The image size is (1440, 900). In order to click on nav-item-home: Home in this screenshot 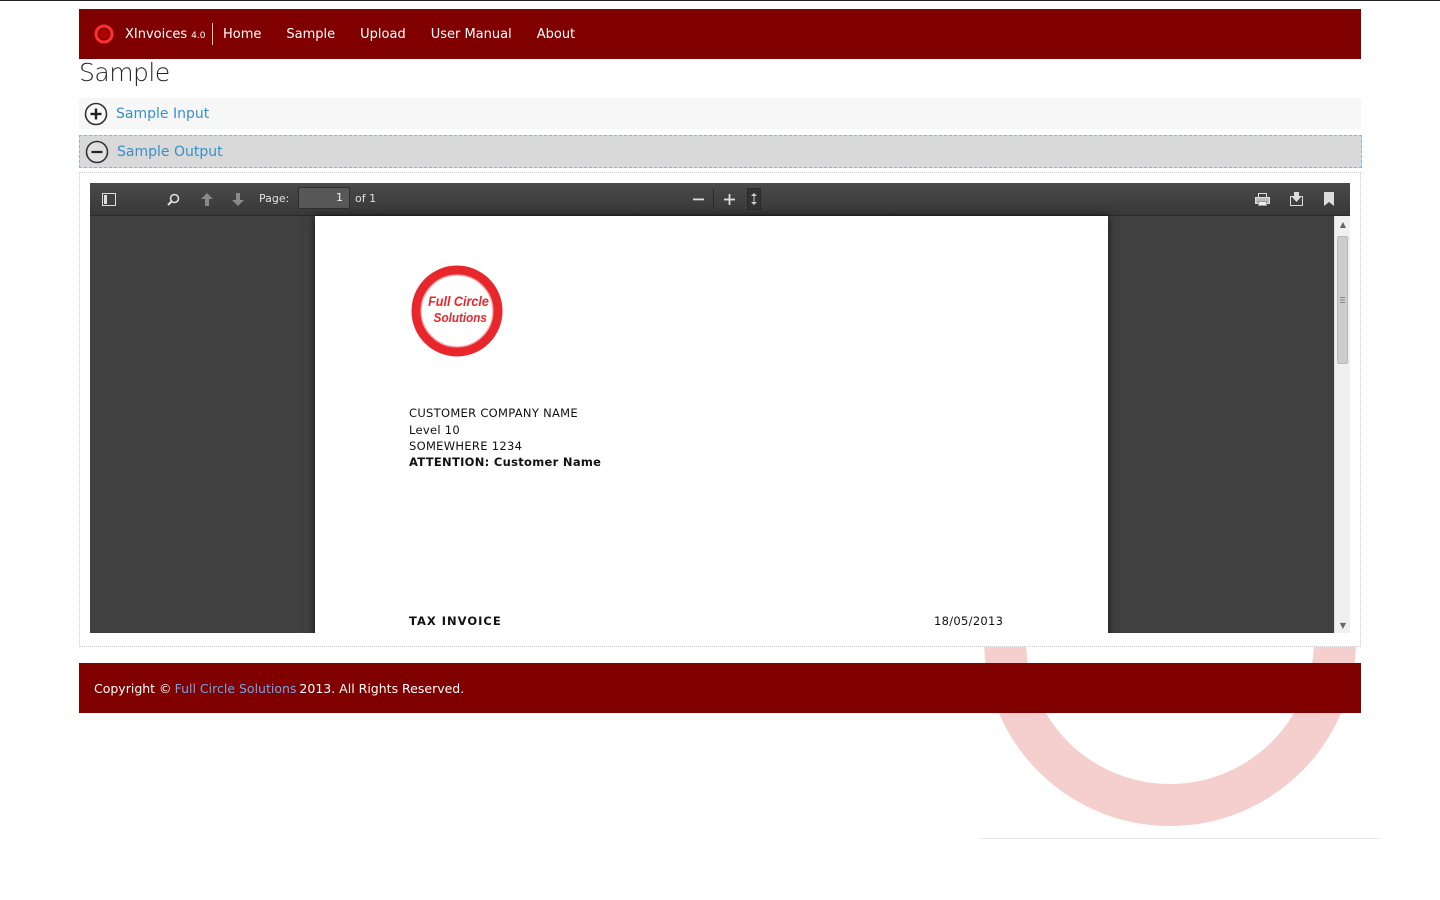, I will do `click(242, 34)`.